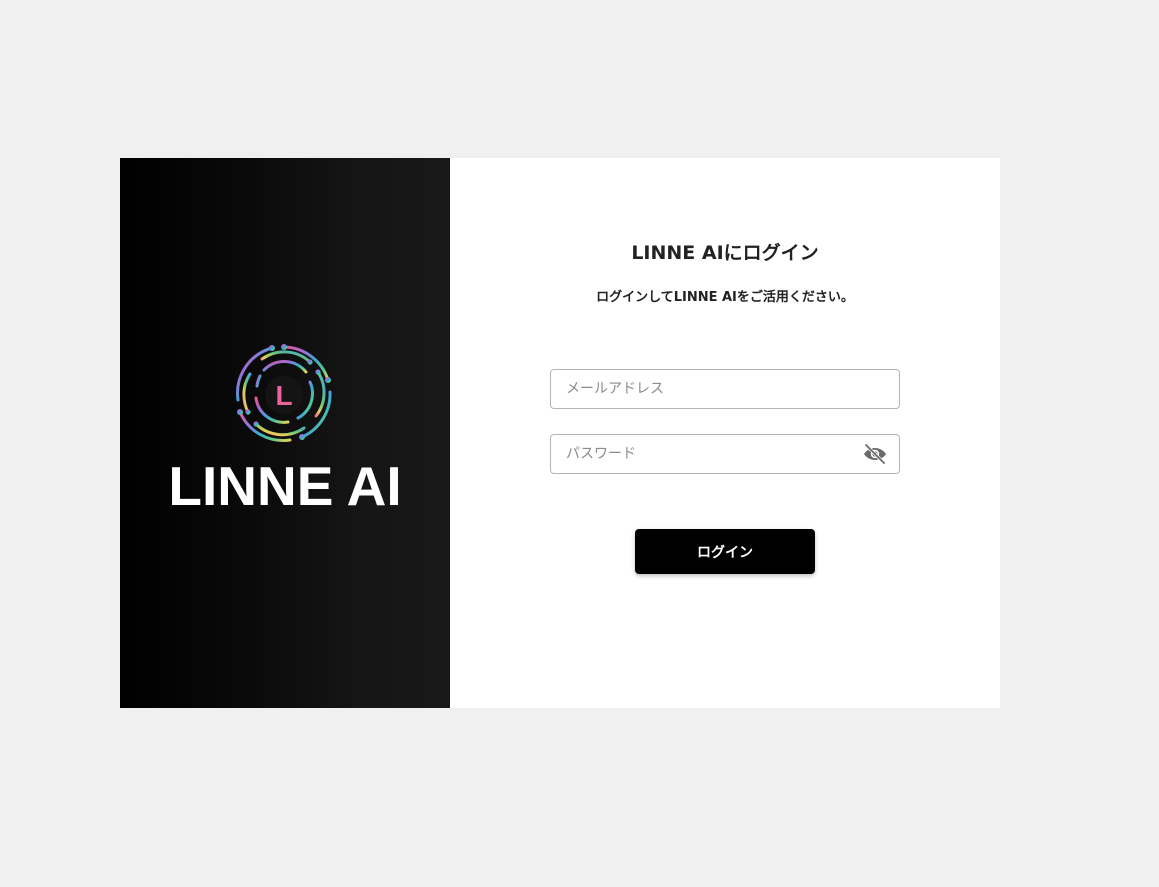 This screenshot has height=887, width=1159. I want to click on eye-off-icon, so click(875, 454).